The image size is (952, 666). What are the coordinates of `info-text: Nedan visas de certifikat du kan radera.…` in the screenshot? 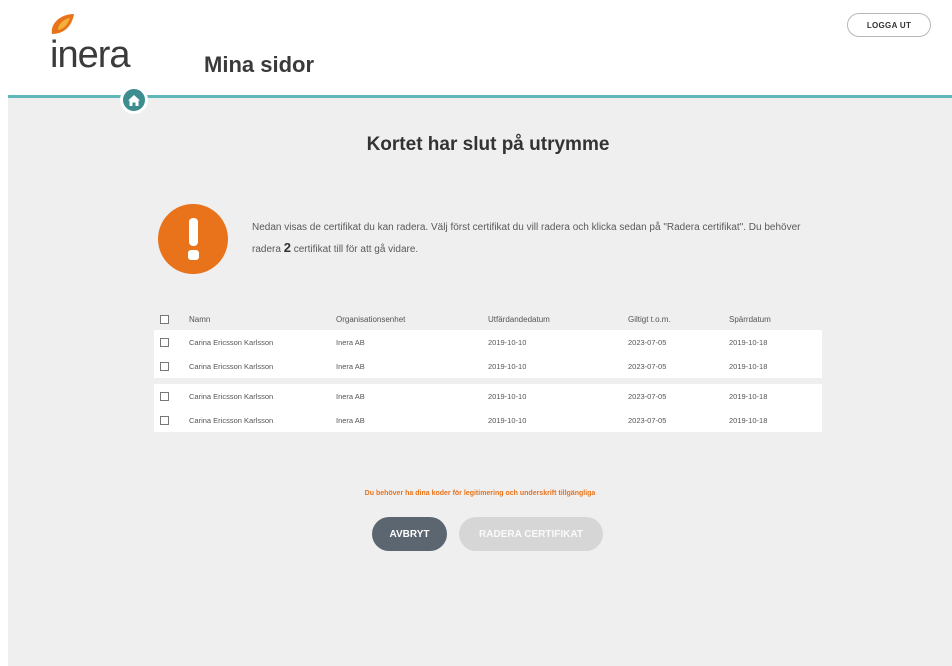 It's located at (532, 239).